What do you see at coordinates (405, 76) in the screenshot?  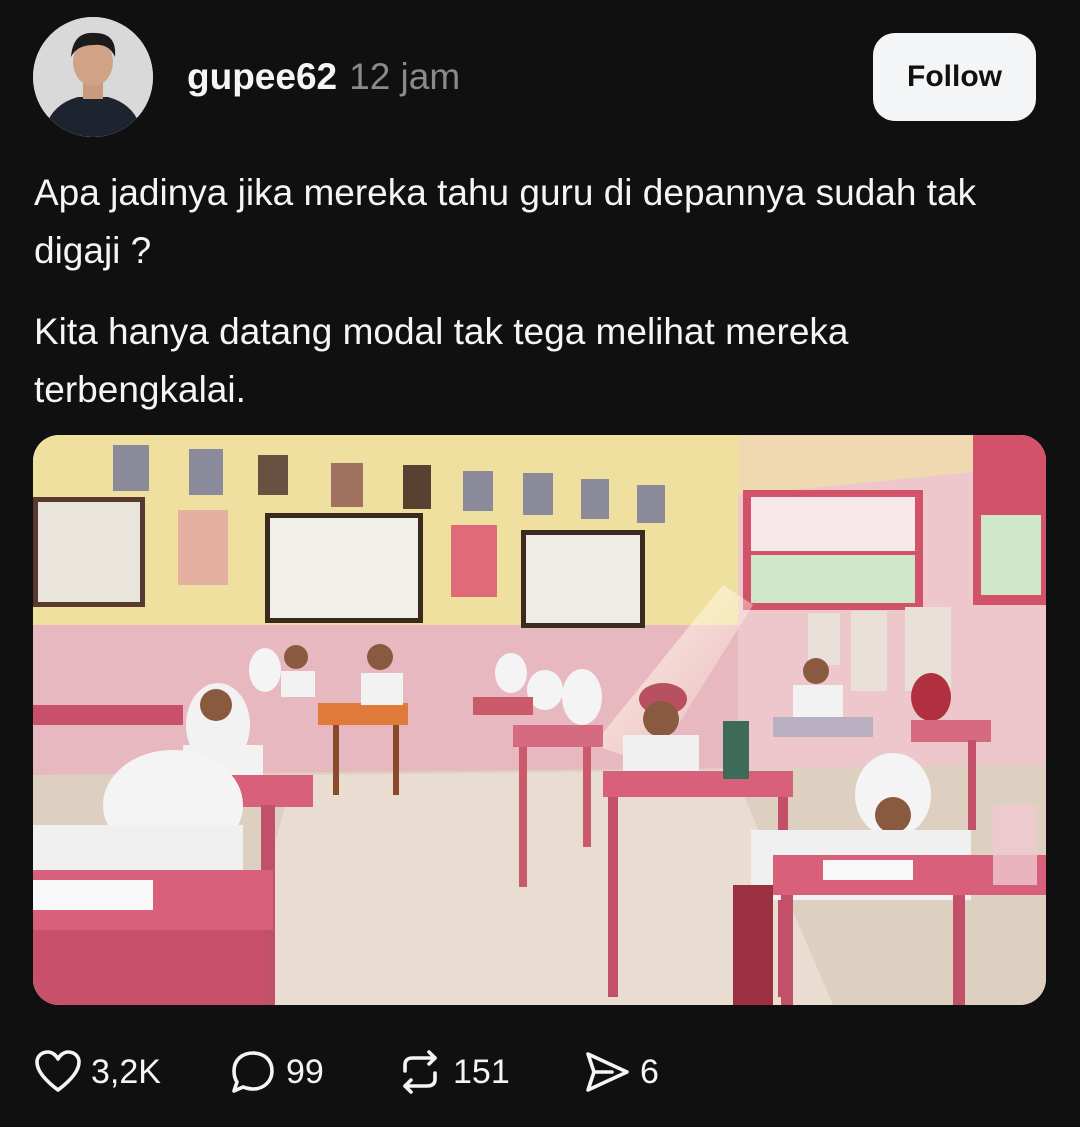 I see `post-time: 12 jam` at bounding box center [405, 76].